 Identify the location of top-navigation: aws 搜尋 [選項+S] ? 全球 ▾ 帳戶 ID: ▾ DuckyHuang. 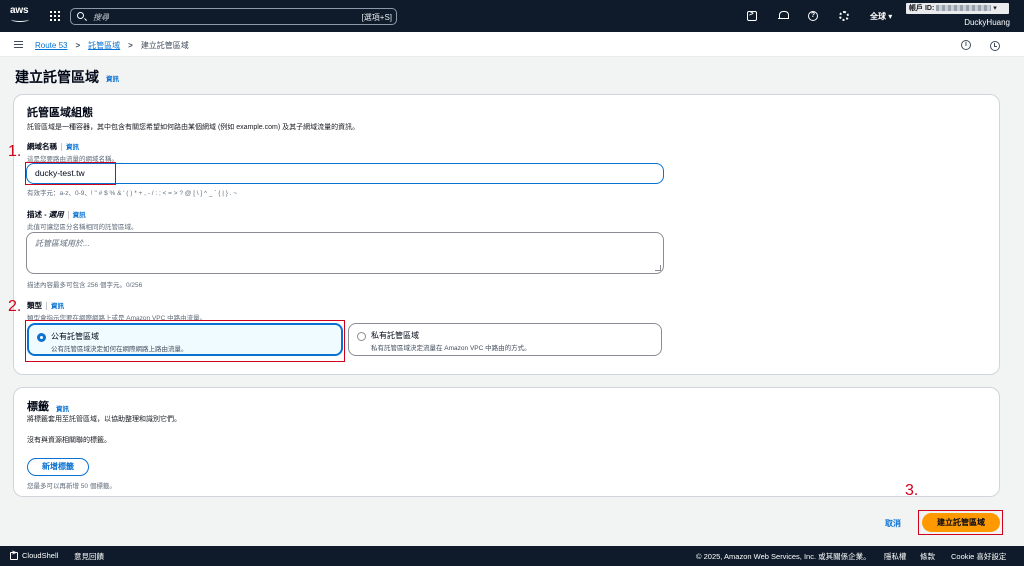
(512, 16).